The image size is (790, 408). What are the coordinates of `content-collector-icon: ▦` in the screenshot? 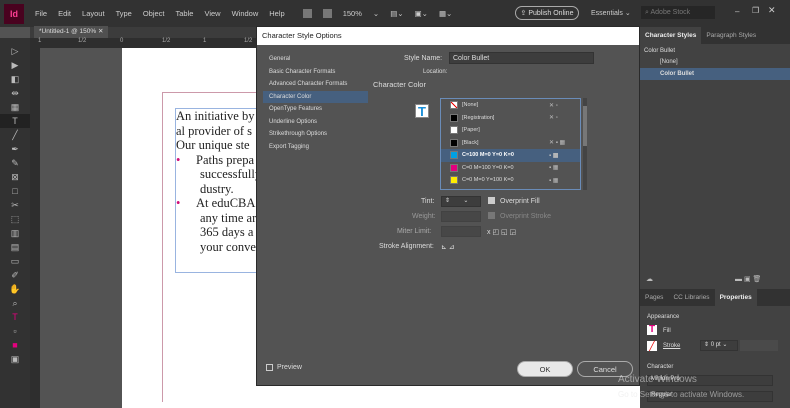 It's located at (15, 107).